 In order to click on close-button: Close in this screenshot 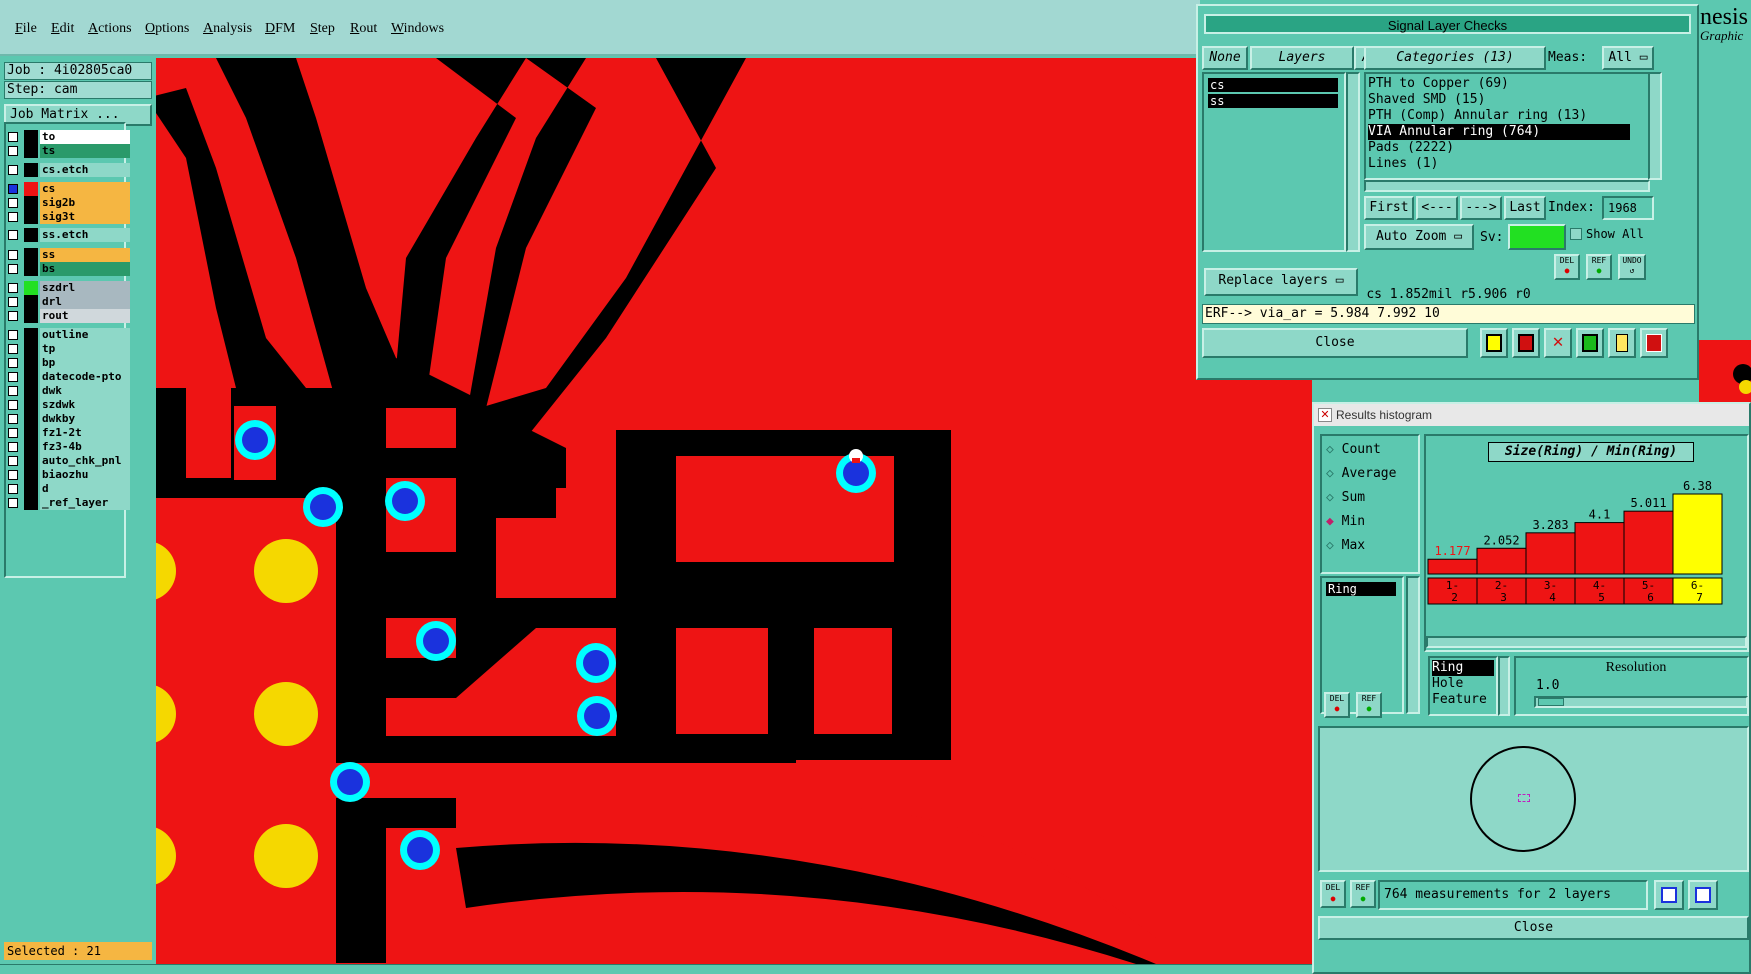, I will do `click(1335, 343)`.